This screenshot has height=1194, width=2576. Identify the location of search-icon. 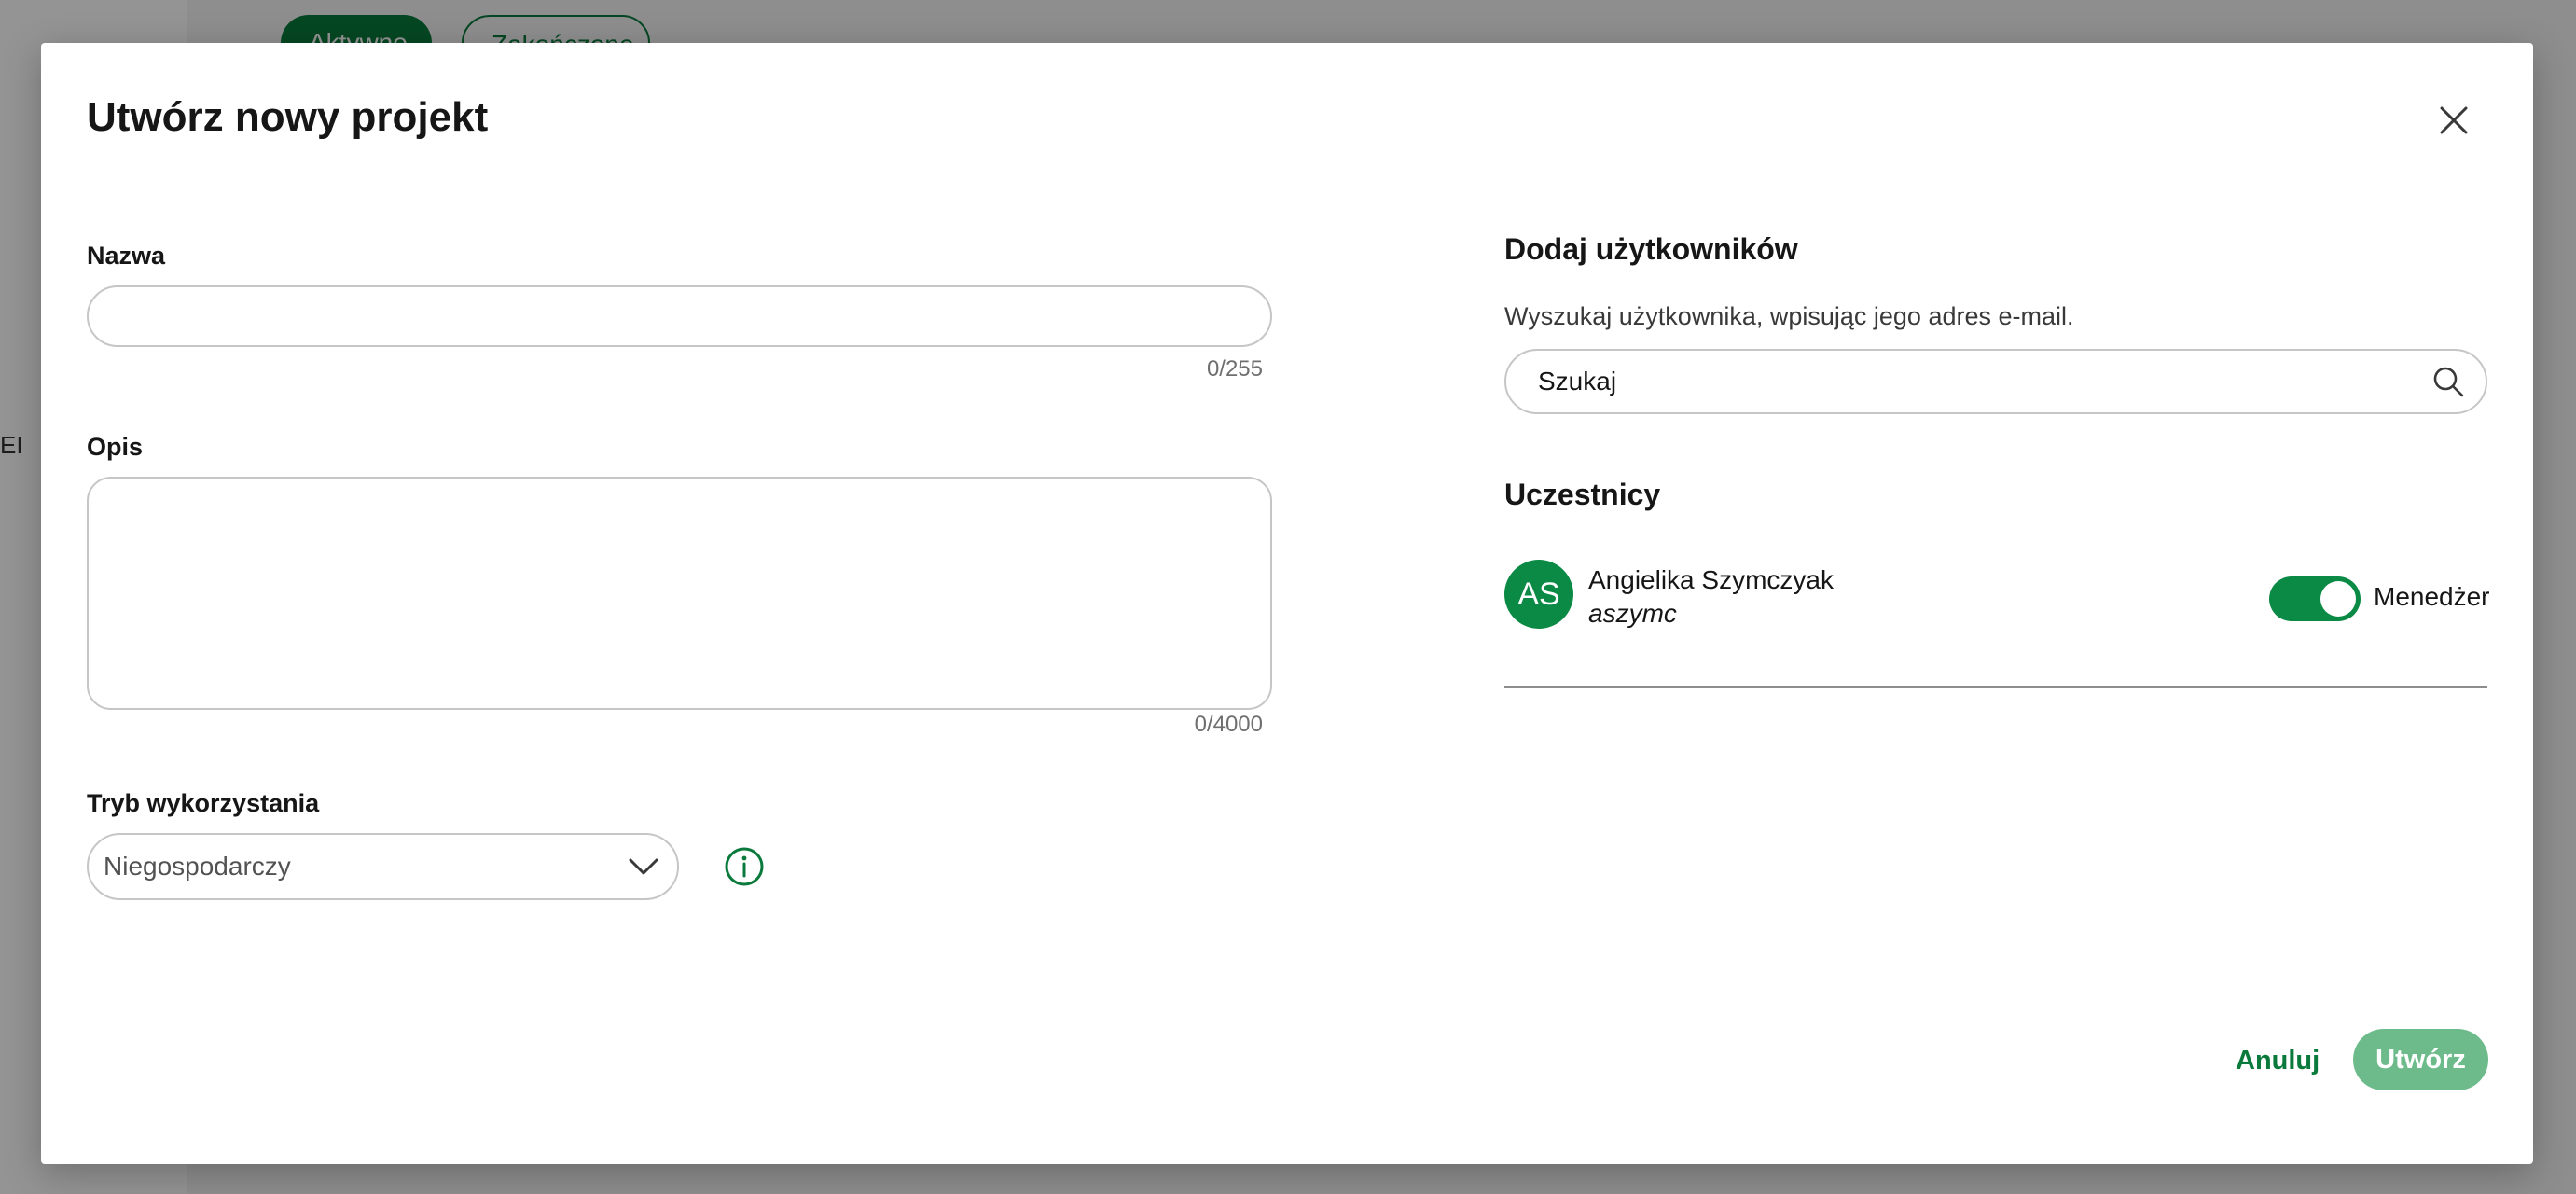
(2448, 381).